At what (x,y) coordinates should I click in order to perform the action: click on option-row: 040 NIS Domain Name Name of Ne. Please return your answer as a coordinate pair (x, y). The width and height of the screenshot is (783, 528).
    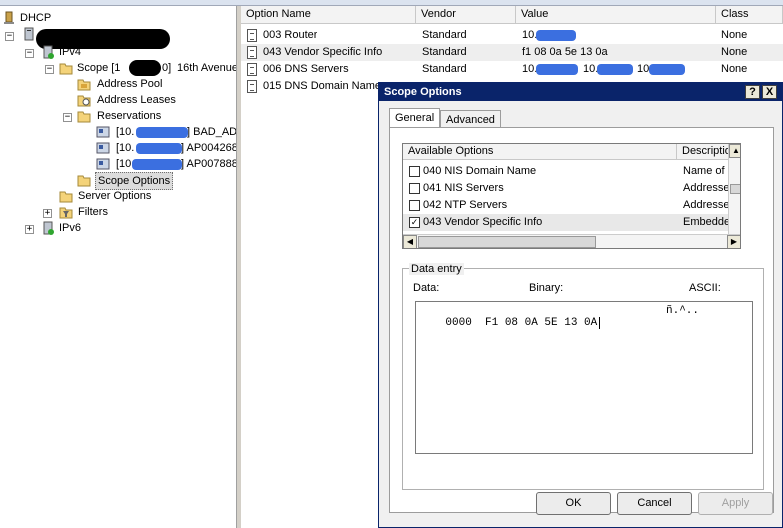
    Looking at the image, I should click on (571, 171).